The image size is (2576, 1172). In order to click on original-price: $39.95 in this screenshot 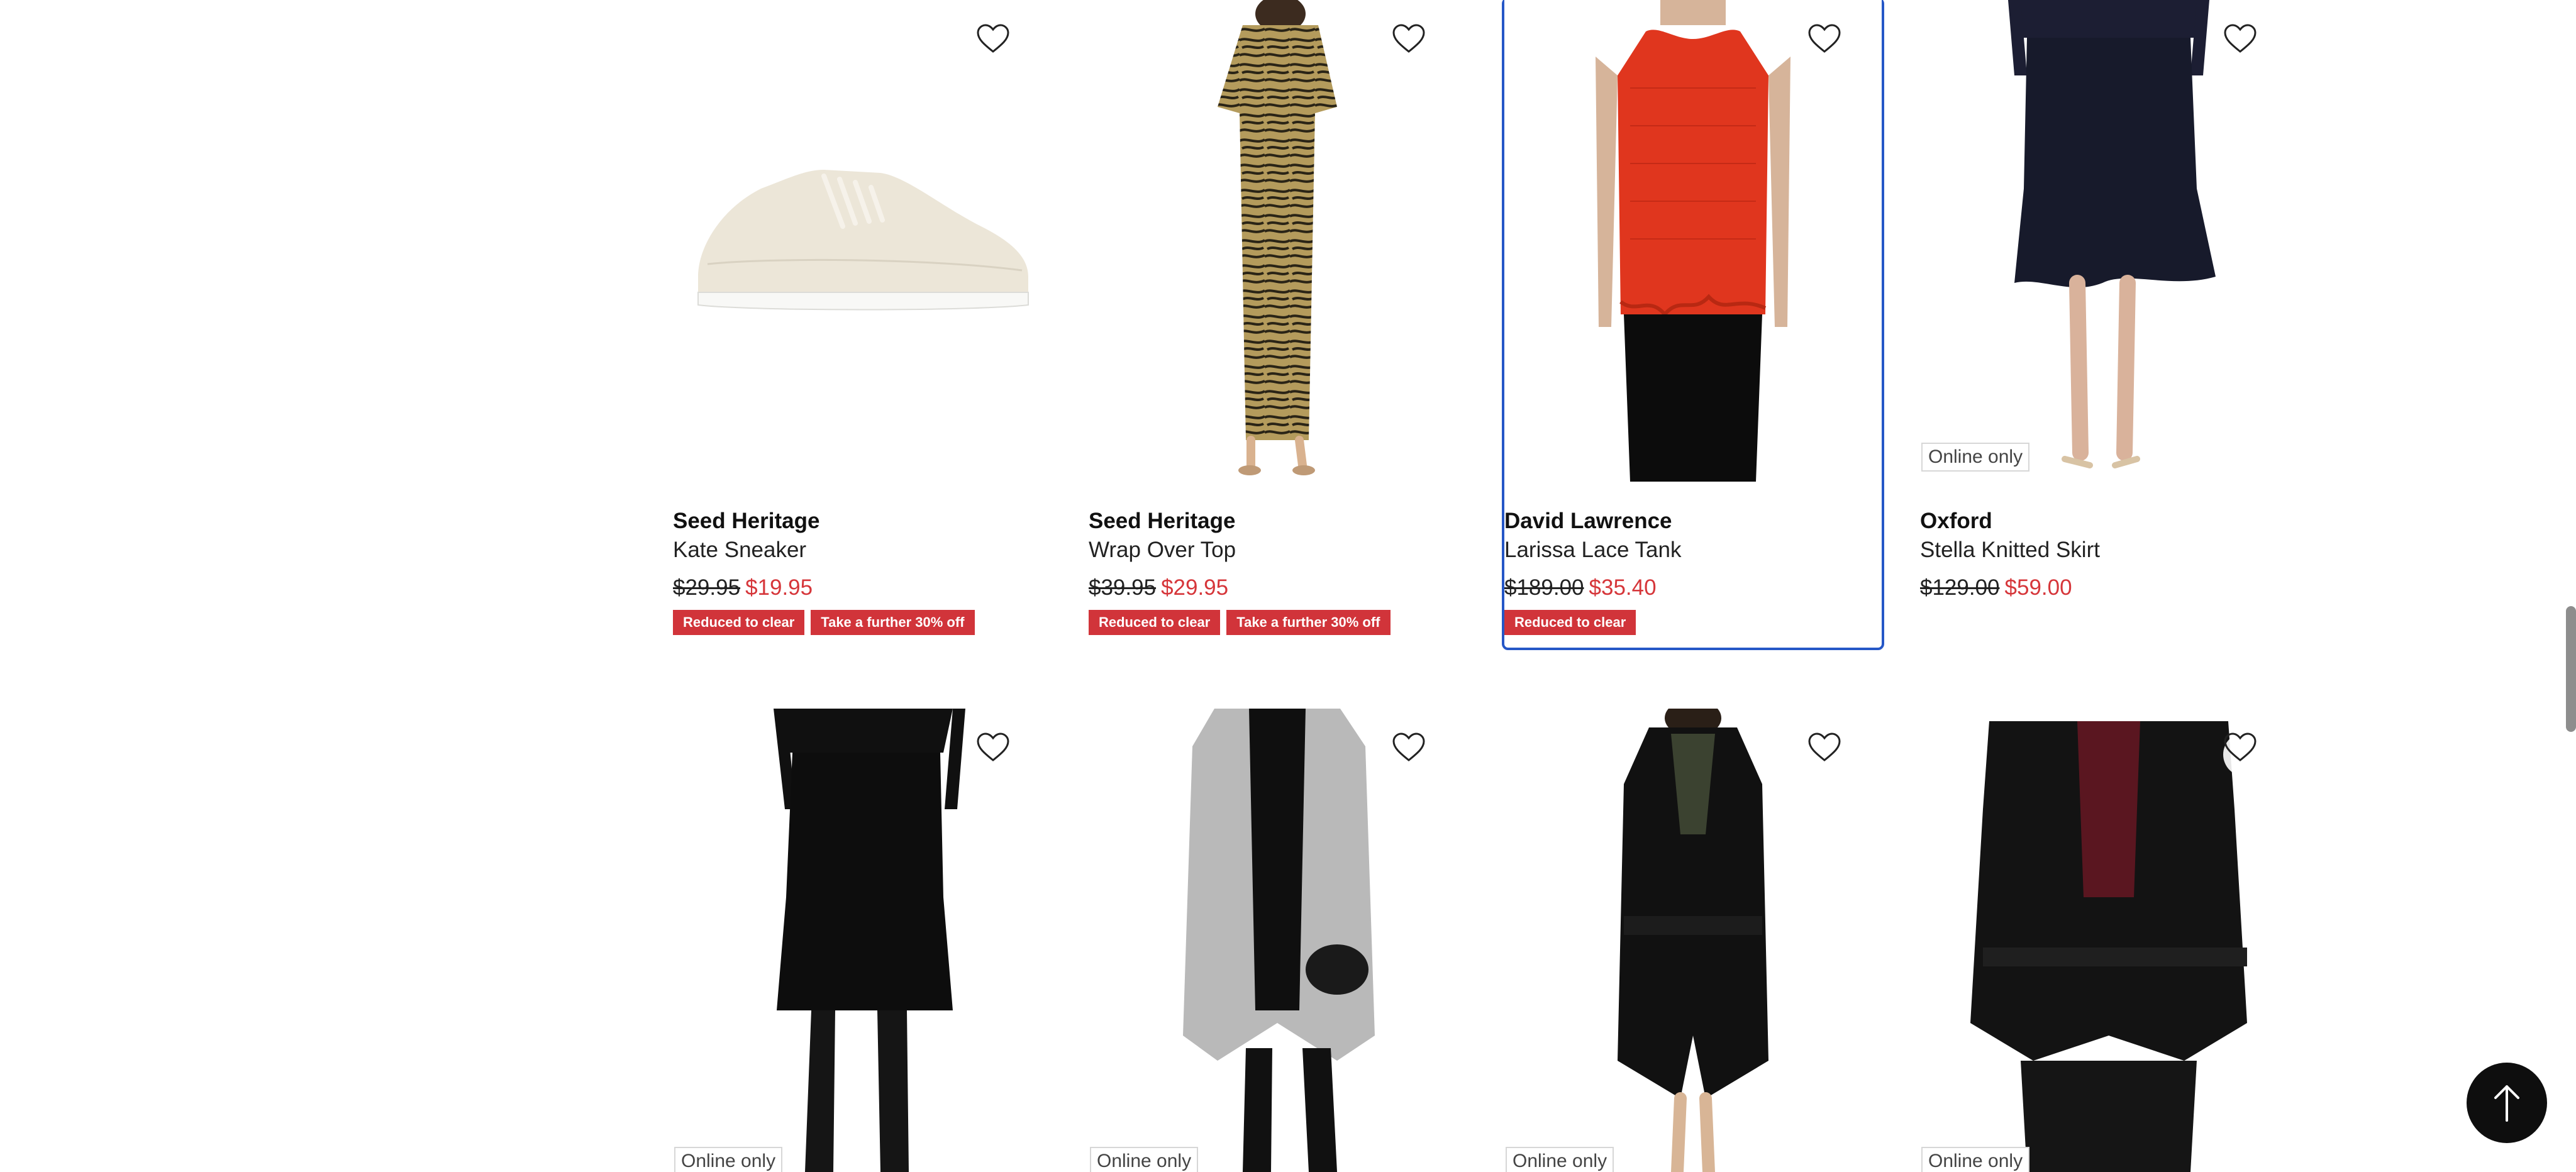, I will do `click(1123, 587)`.